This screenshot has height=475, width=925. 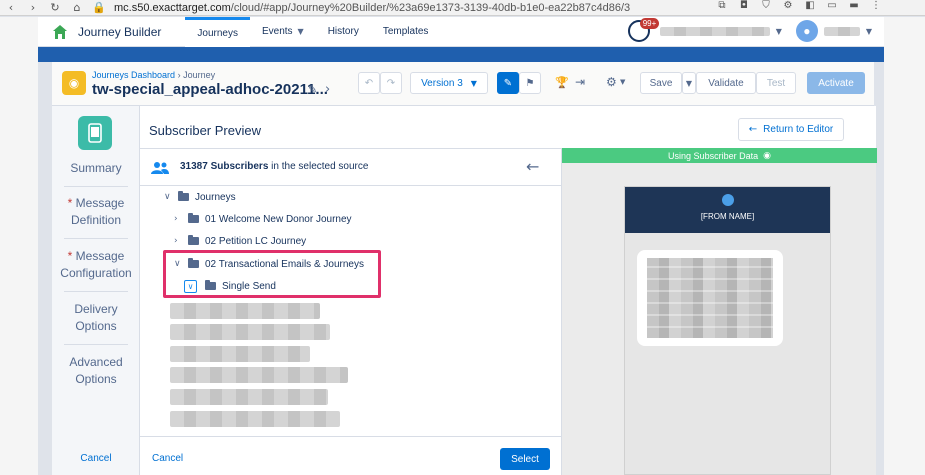 I want to click on undo-button: ↶, so click(x=369, y=83).